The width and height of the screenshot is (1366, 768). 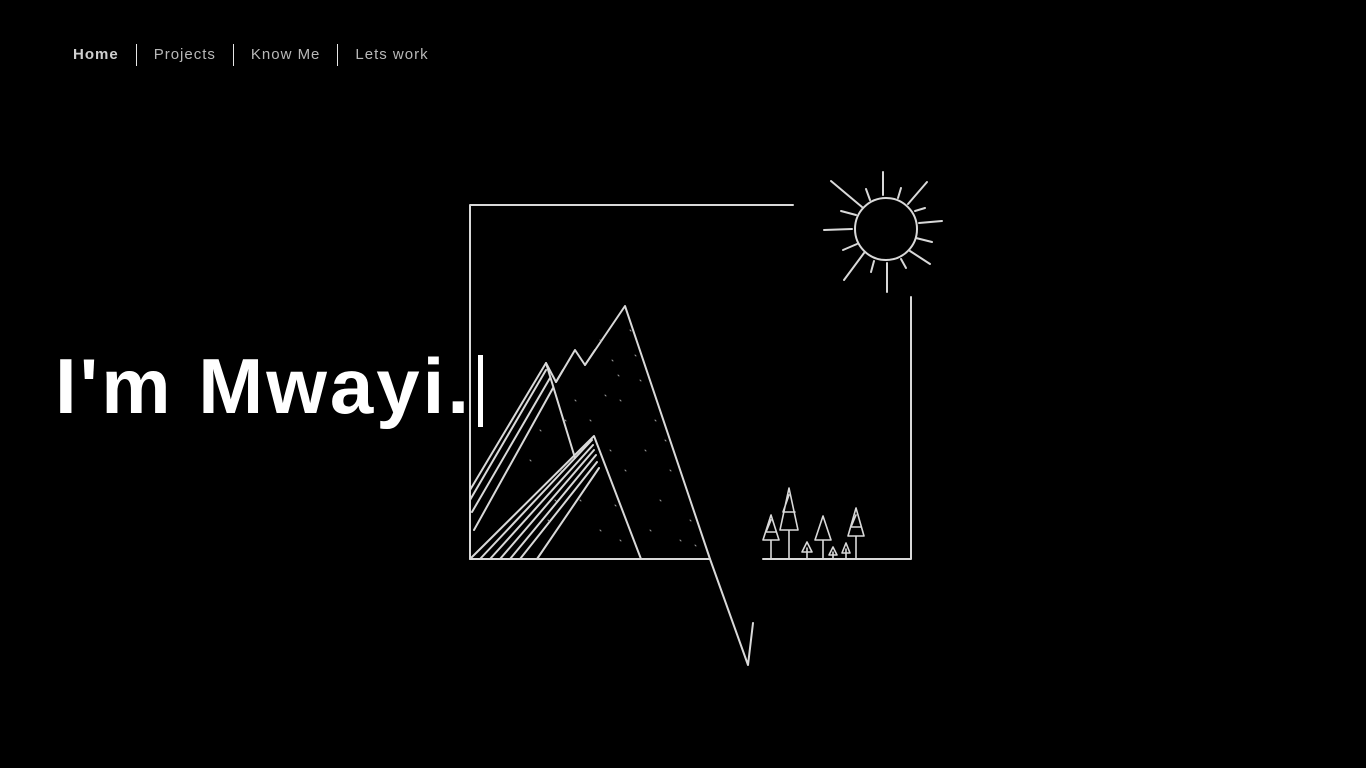 I want to click on frame-outline-right, so click(x=837, y=428).